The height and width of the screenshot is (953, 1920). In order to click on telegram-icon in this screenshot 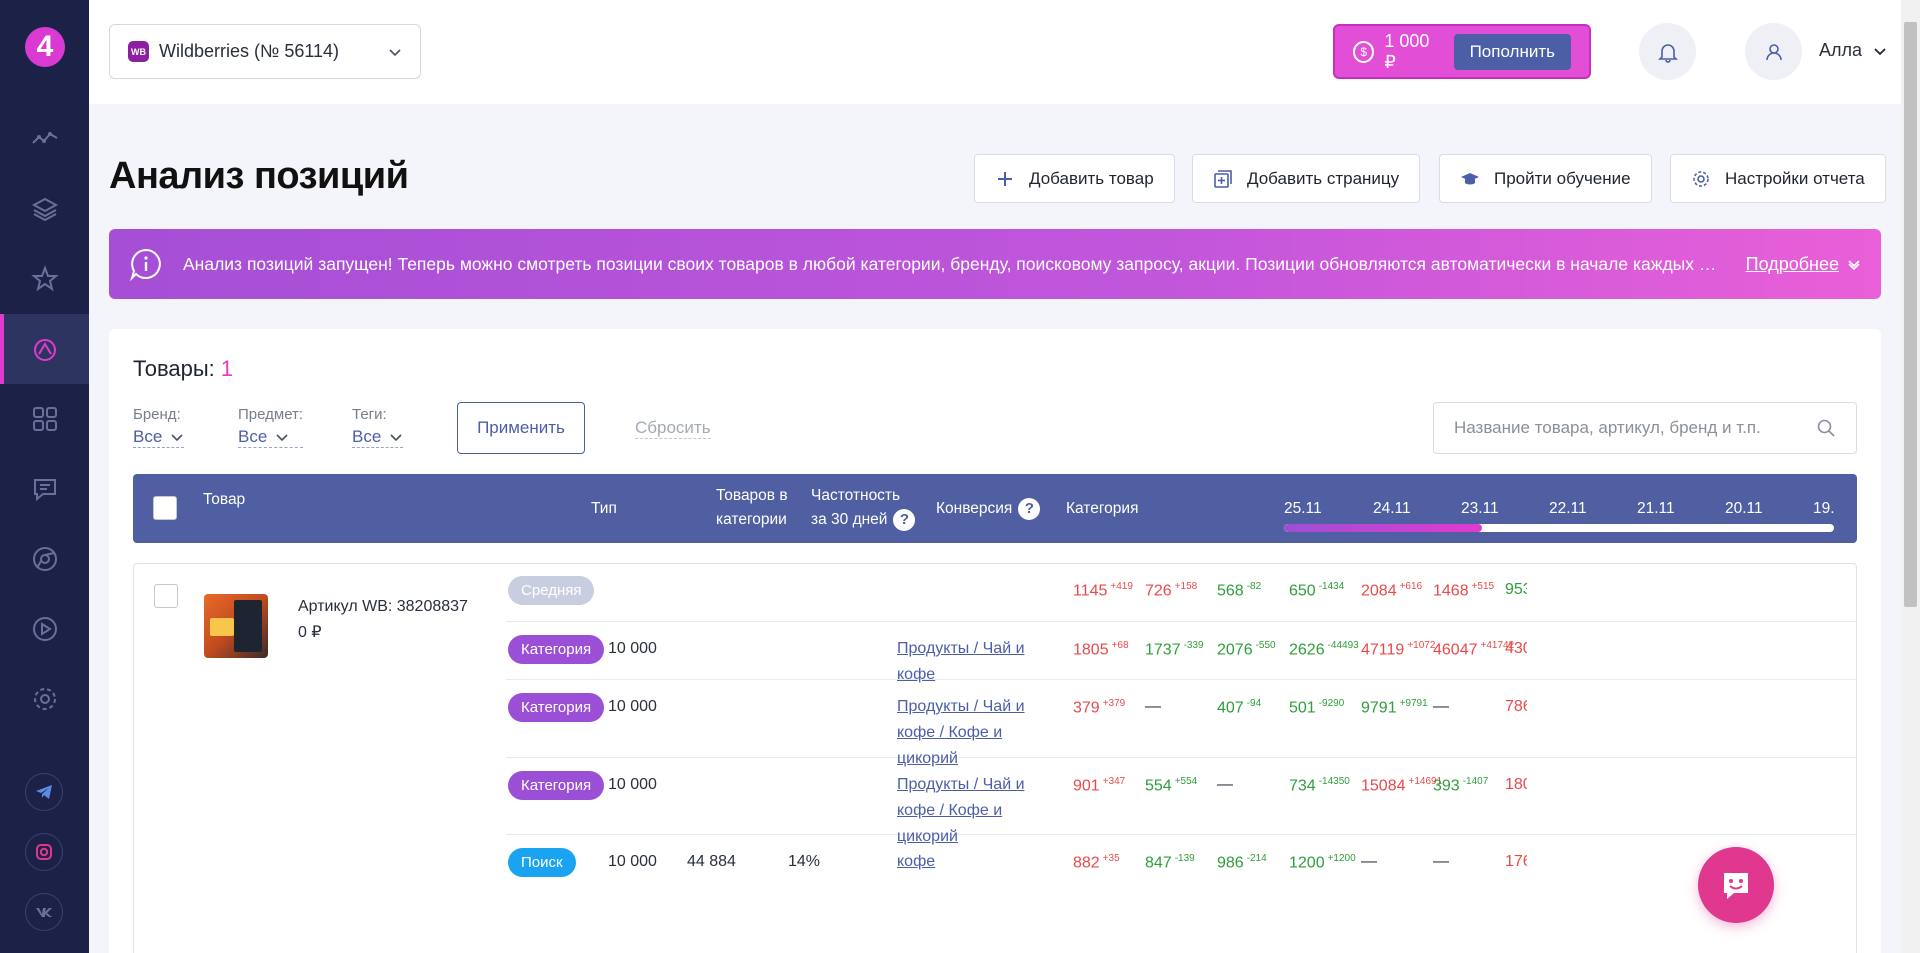, I will do `click(44, 792)`.